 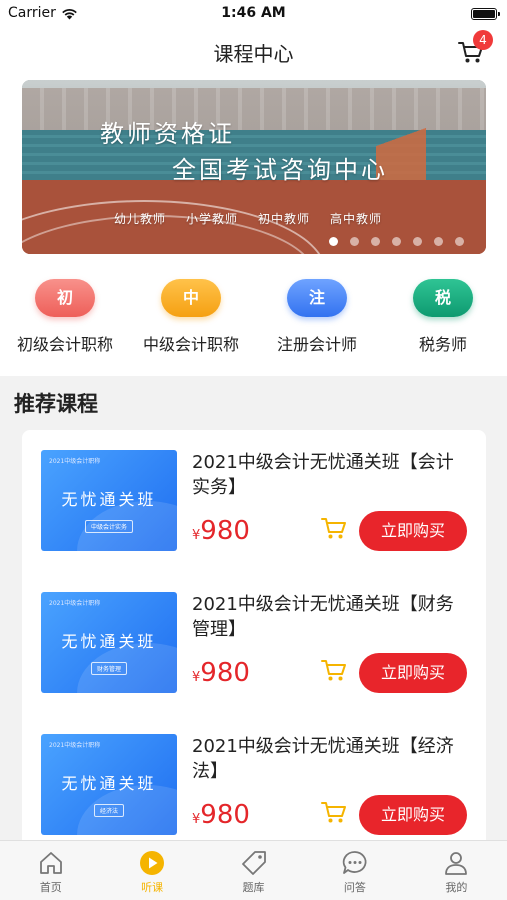 What do you see at coordinates (356, 219) in the screenshot?
I see `banner-tag: 高中教师` at bounding box center [356, 219].